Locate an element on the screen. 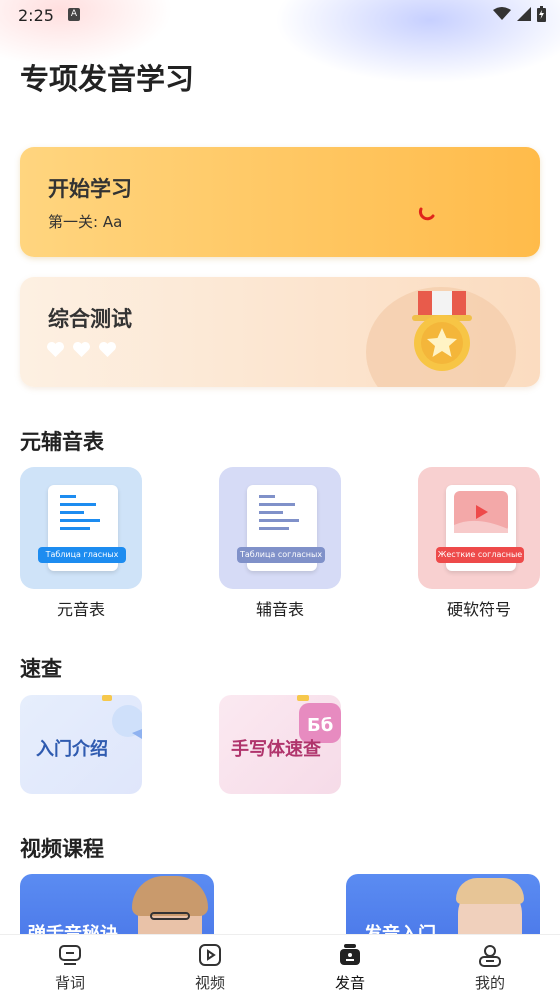  start-learning-card: 开始学习 第一关: Aa is located at coordinates (280, 202).